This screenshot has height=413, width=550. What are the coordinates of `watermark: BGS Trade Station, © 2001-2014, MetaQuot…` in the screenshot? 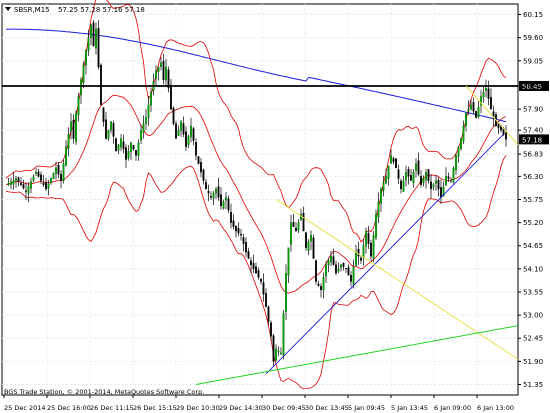 It's located at (104, 392).